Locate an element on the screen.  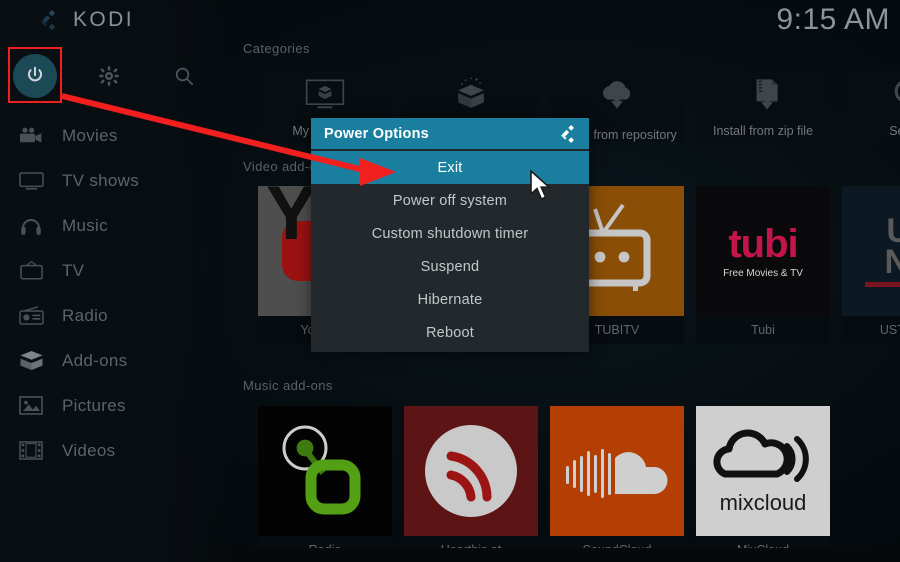
addon-label: USTVNow is located at coordinates (871, 330).